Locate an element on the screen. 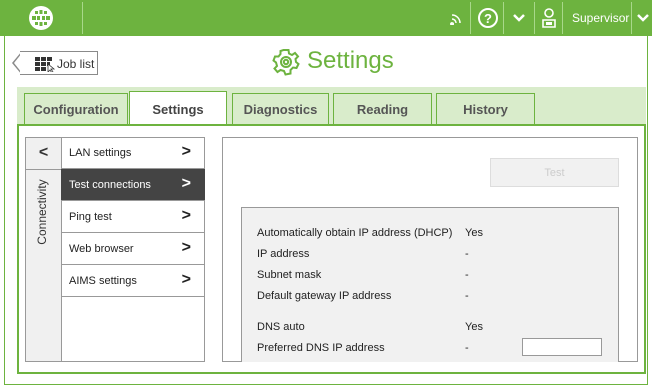  tab-settings: Settings is located at coordinates (178, 108).